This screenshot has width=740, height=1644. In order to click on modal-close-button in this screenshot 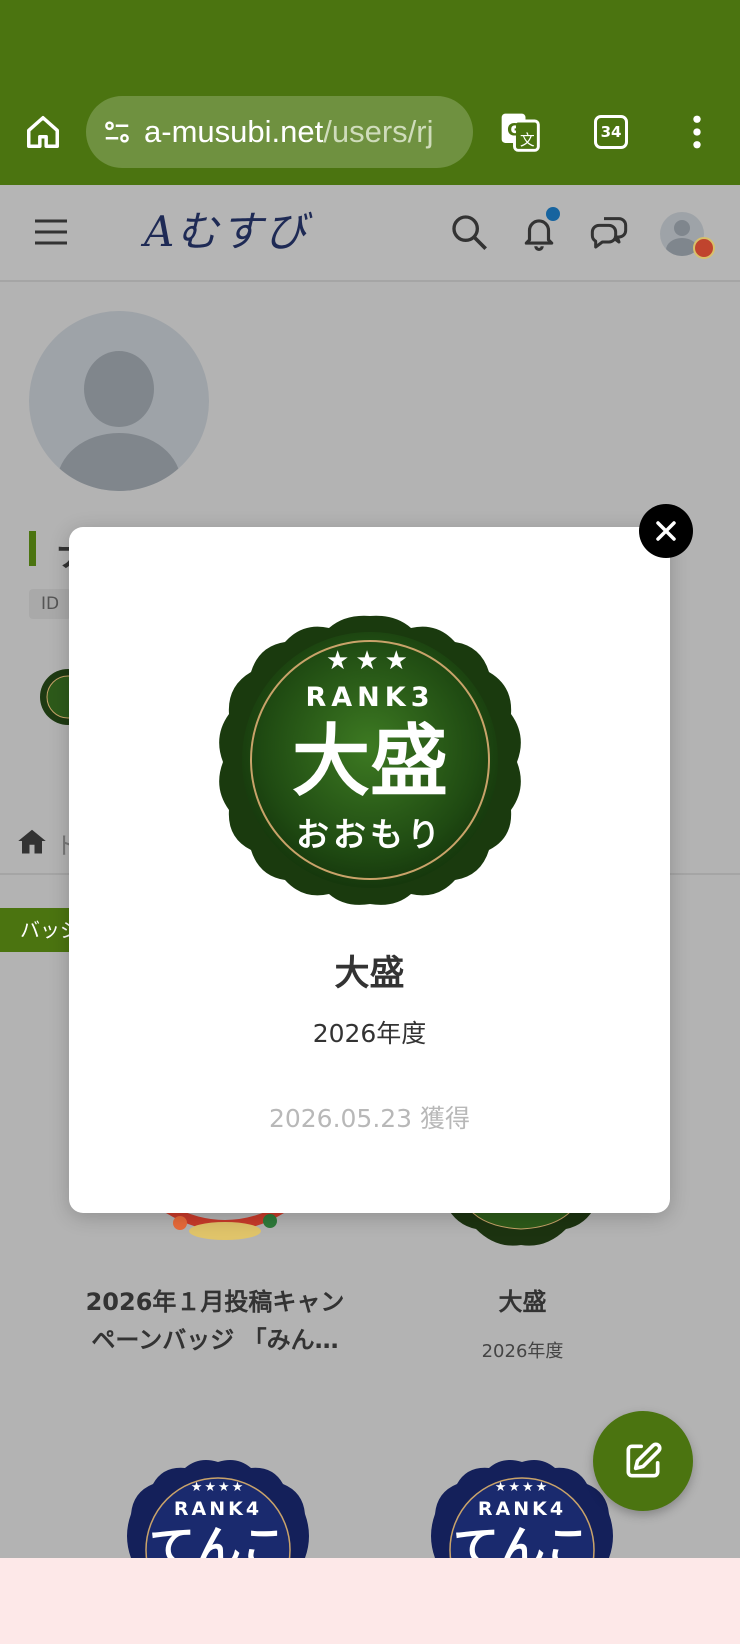, I will do `click(666, 531)`.